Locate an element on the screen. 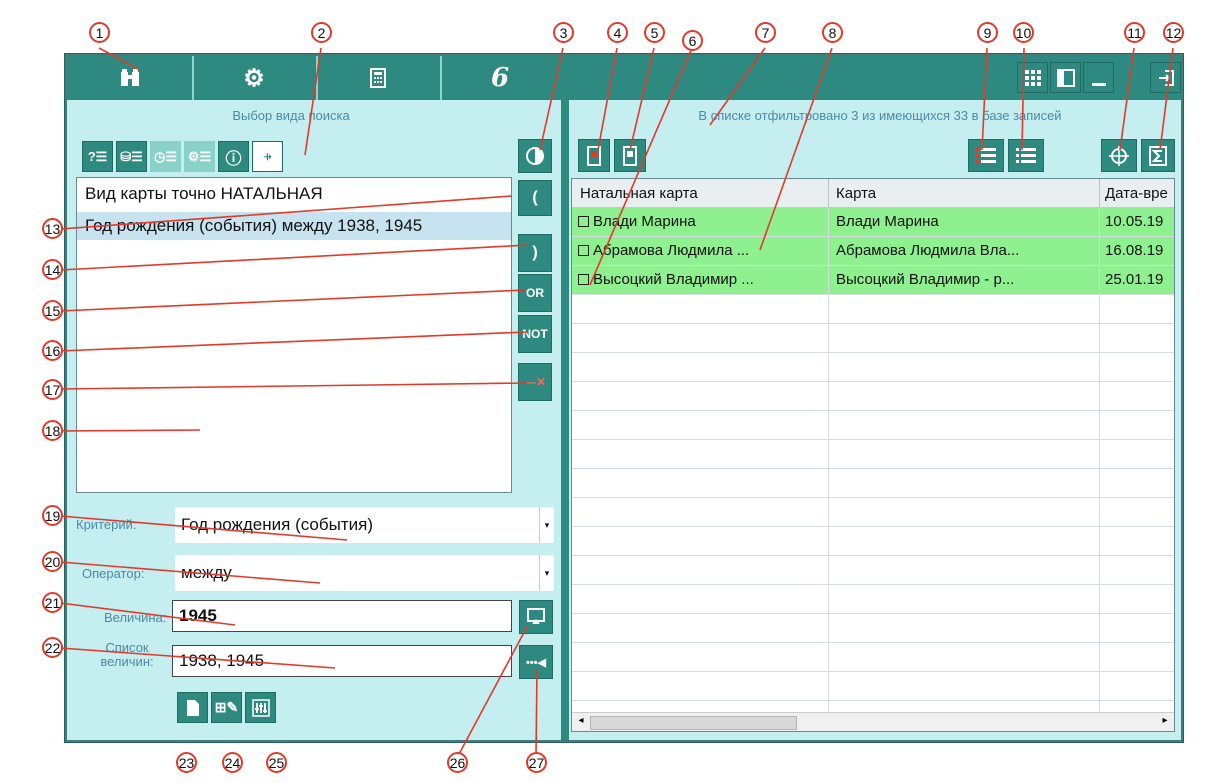  callout: 18 is located at coordinates (52, 430).